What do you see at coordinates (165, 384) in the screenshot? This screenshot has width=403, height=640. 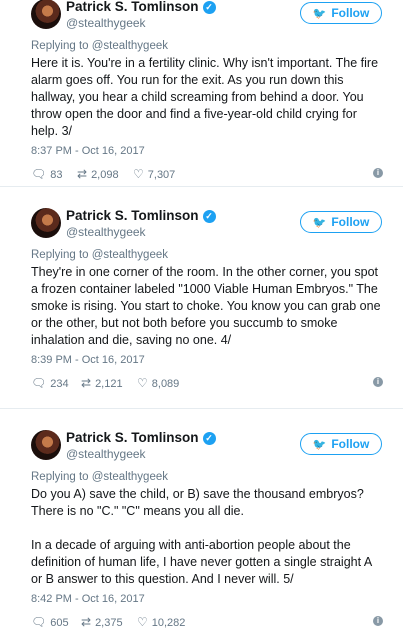 I see `like-count: 8,089` at bounding box center [165, 384].